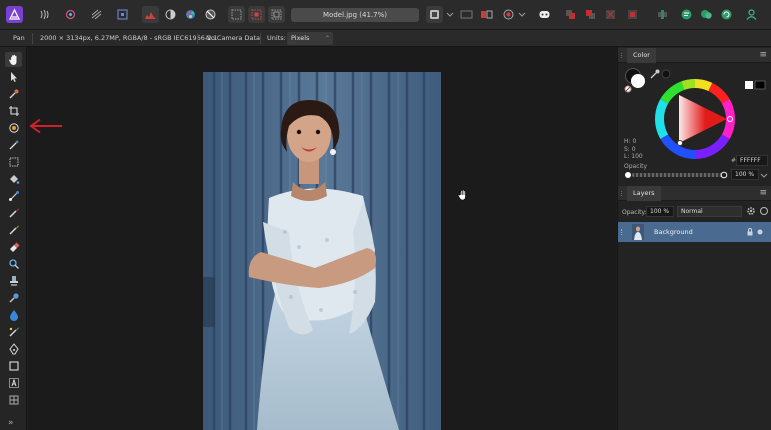  I want to click on gradient-tool-icon, so click(13, 195).